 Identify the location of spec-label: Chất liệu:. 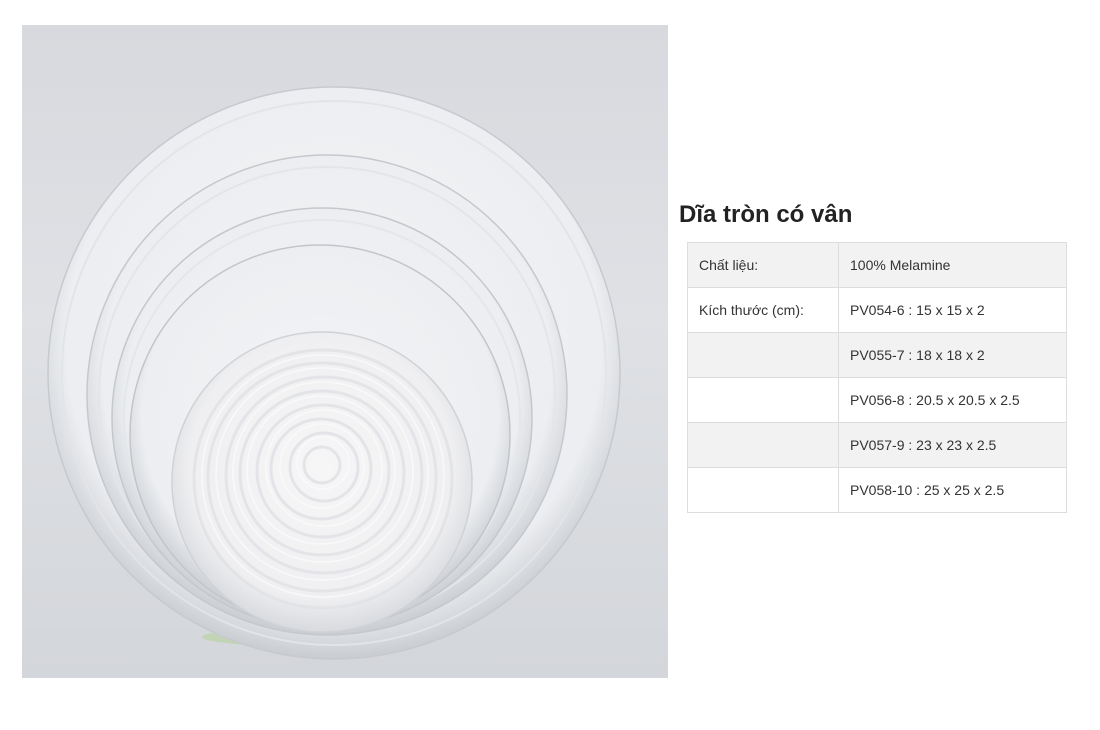
(763, 265).